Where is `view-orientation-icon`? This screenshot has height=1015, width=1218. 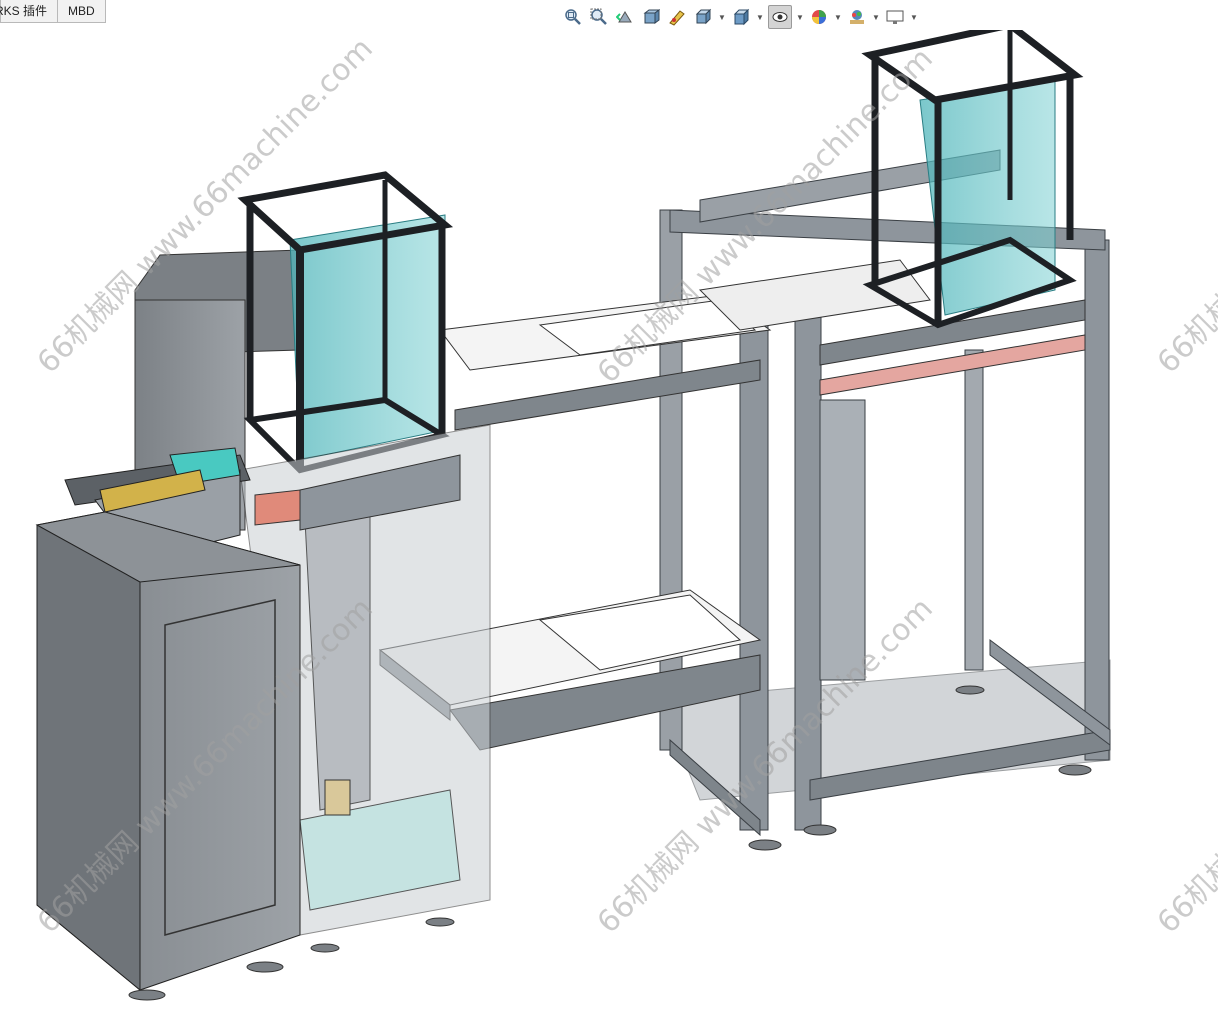 view-orientation-icon is located at coordinates (703, 17).